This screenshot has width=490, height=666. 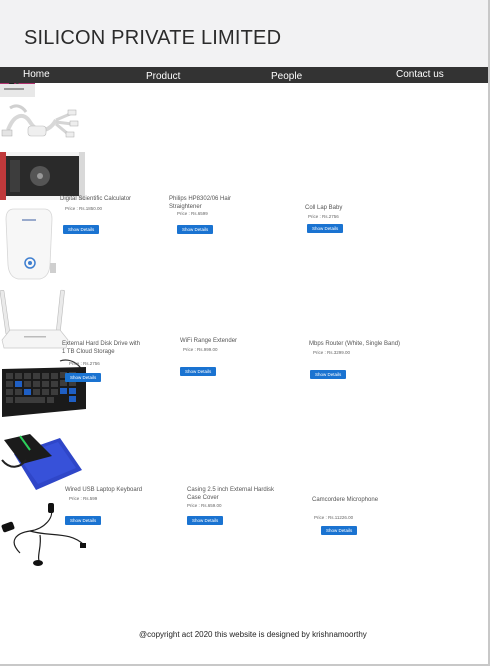 What do you see at coordinates (96, 199) in the screenshot?
I see `product-name: Digital Scientific Calculator` at bounding box center [96, 199].